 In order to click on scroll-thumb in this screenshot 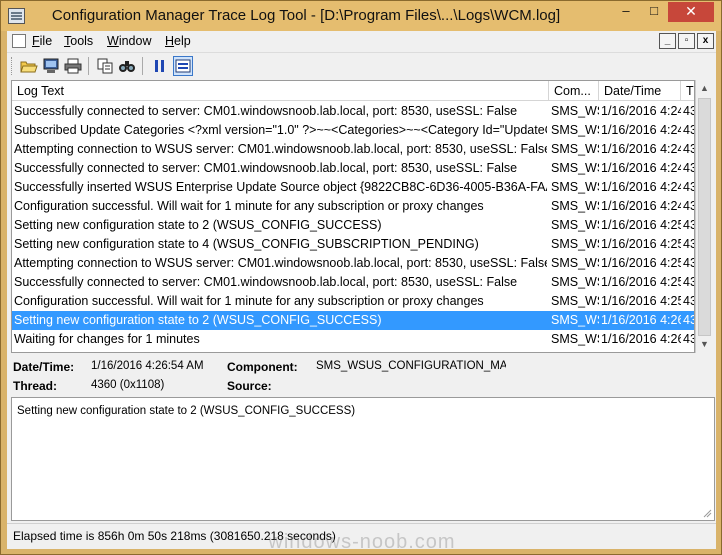, I will do `click(704, 217)`.